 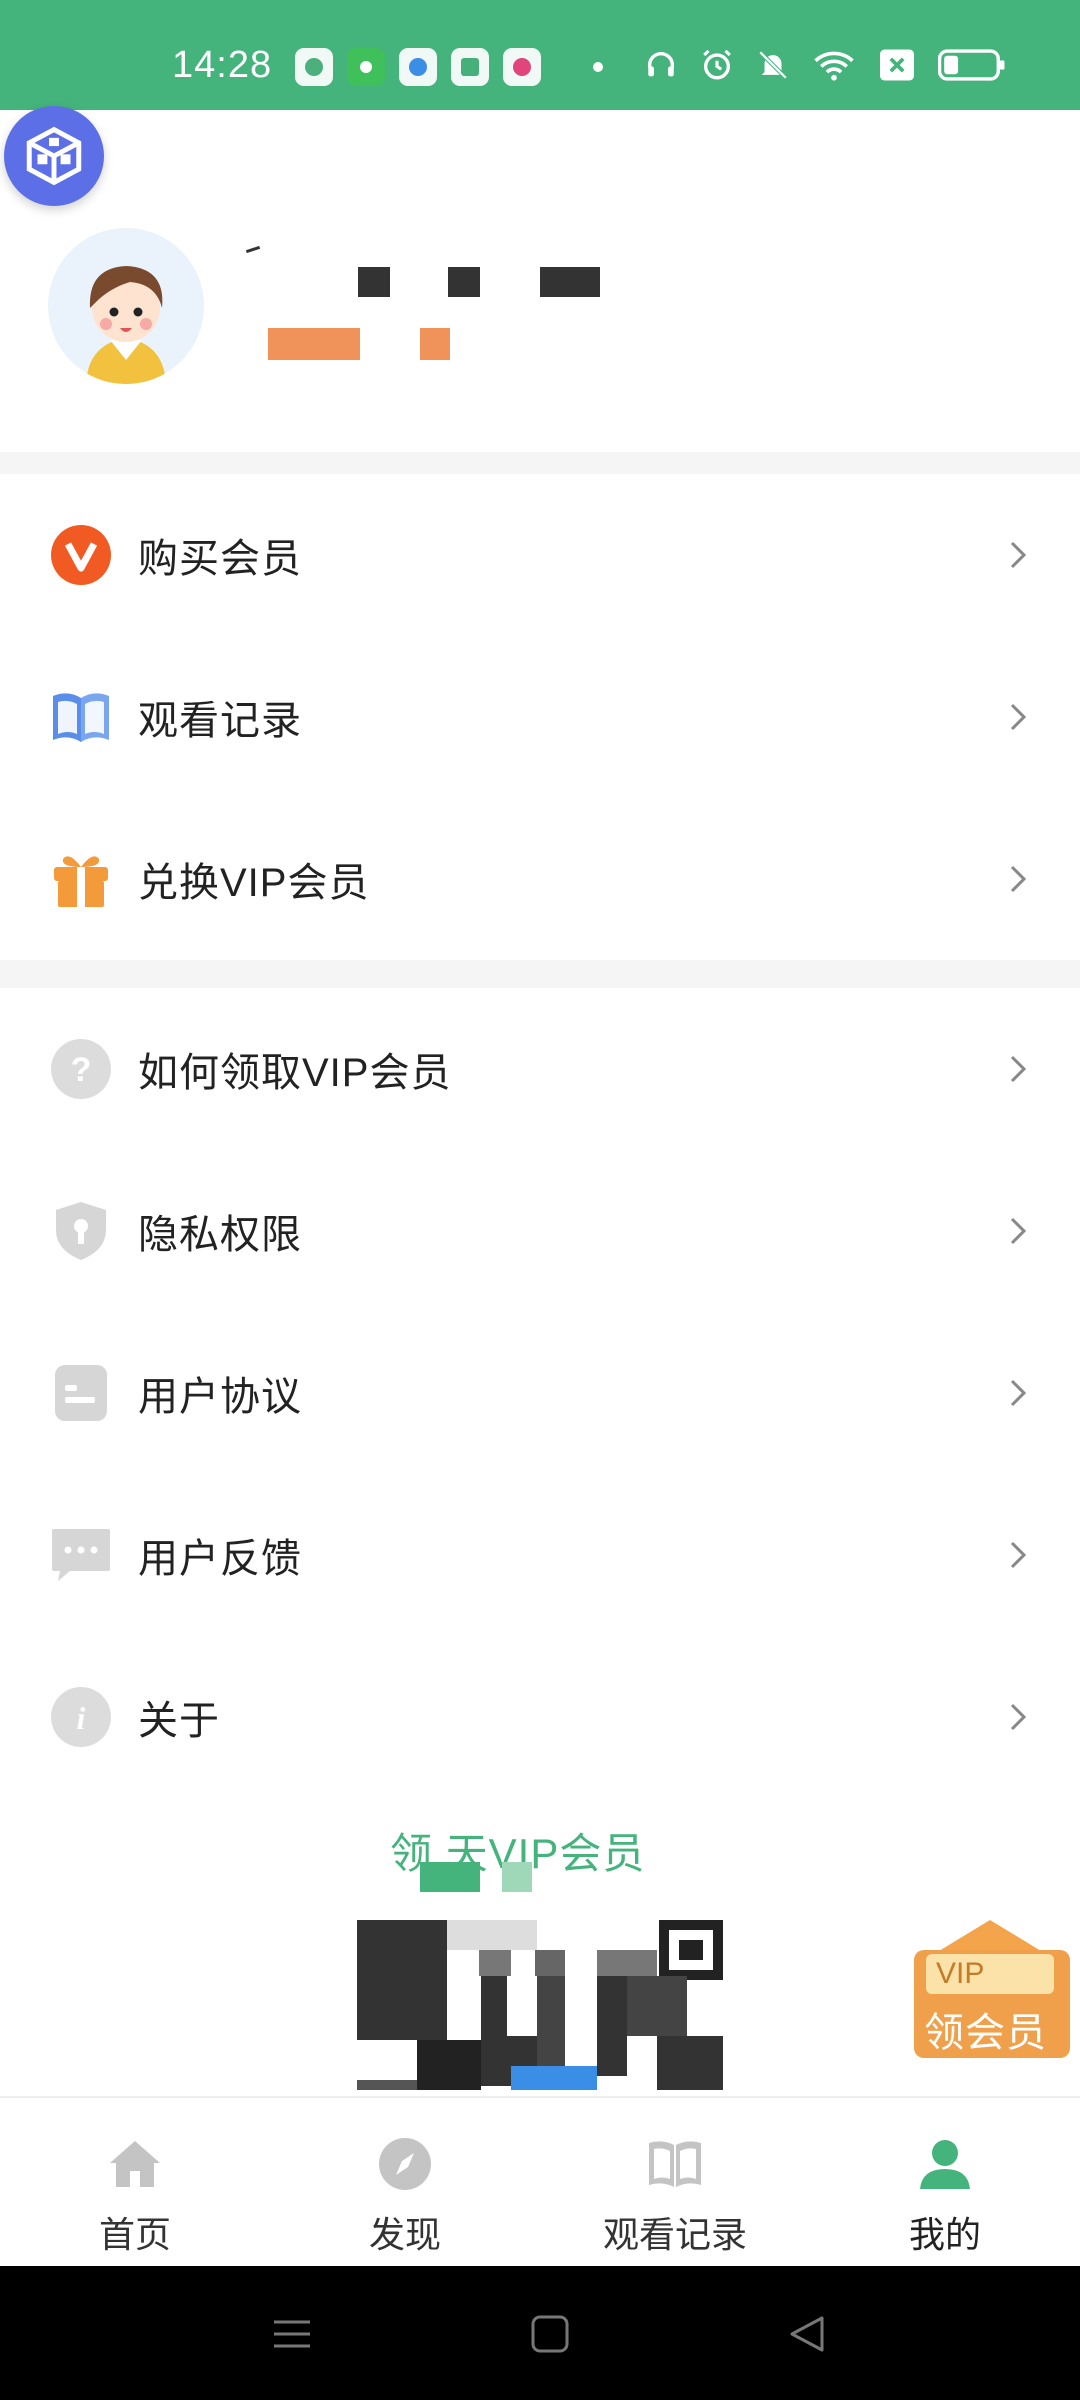 What do you see at coordinates (971, 65) in the screenshot?
I see `battery-icon` at bounding box center [971, 65].